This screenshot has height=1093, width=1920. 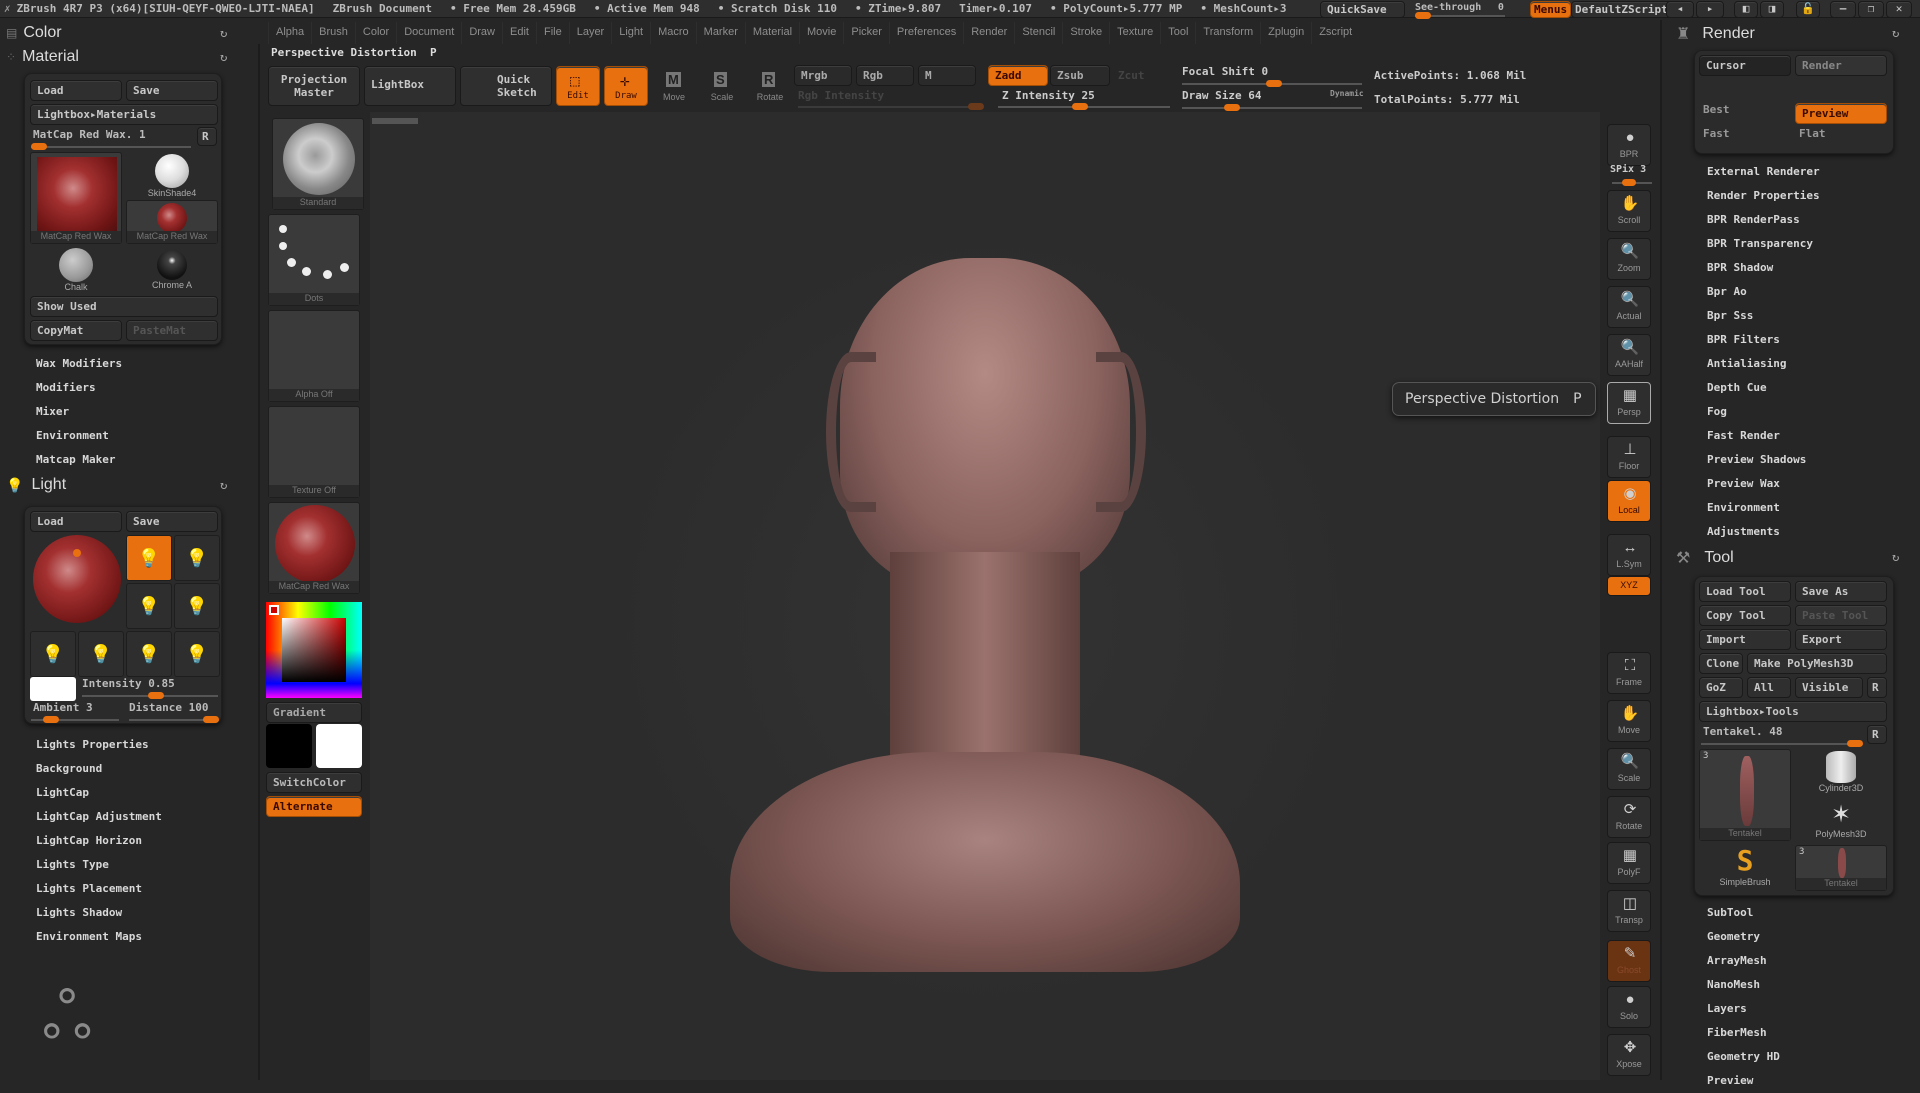 What do you see at coordinates (823, 75) in the screenshot?
I see `mrgb-button: Mrgb` at bounding box center [823, 75].